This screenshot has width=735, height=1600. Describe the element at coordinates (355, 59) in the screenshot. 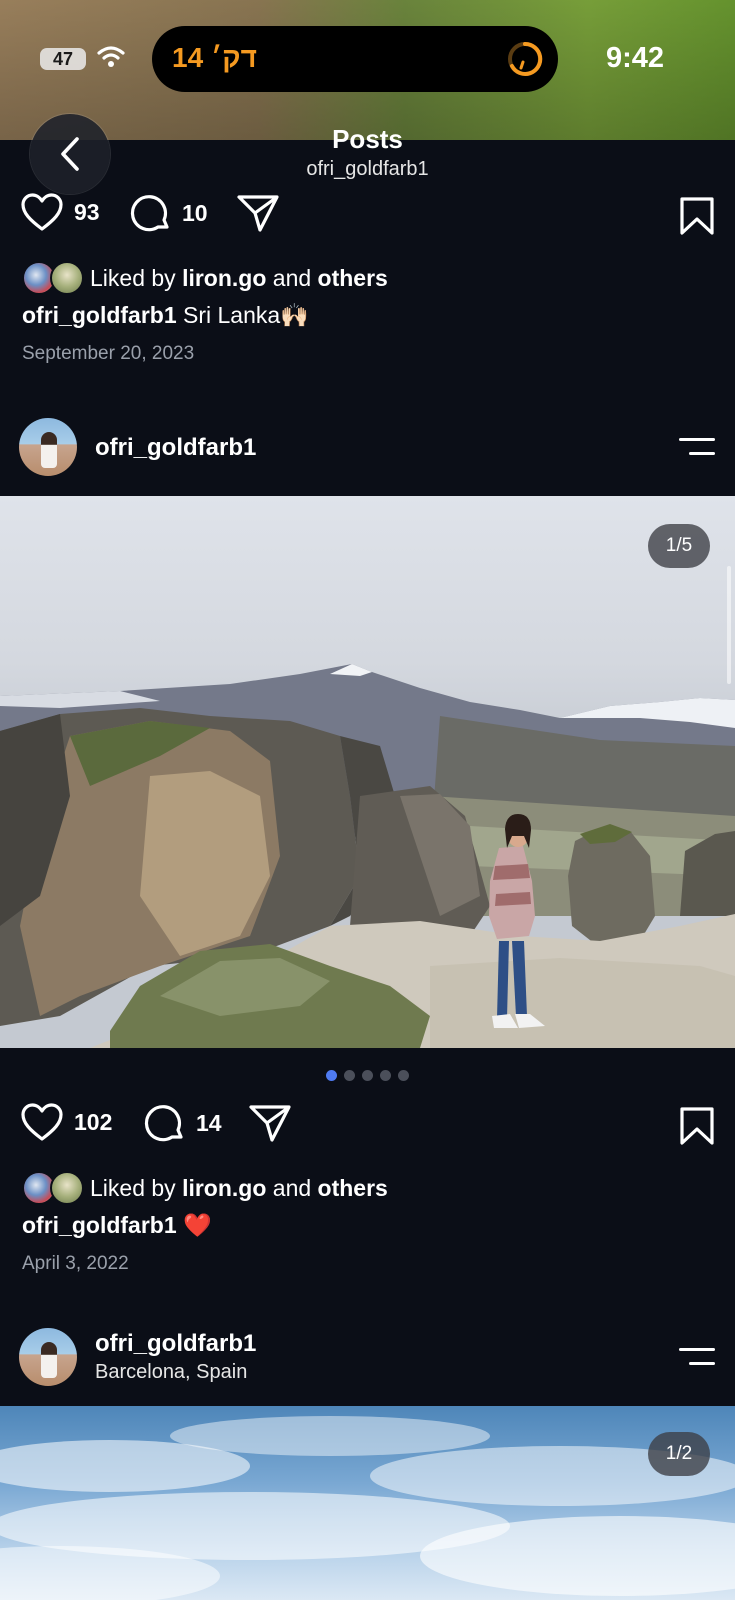

I see `dynamic-island: 14 דק׳` at that location.